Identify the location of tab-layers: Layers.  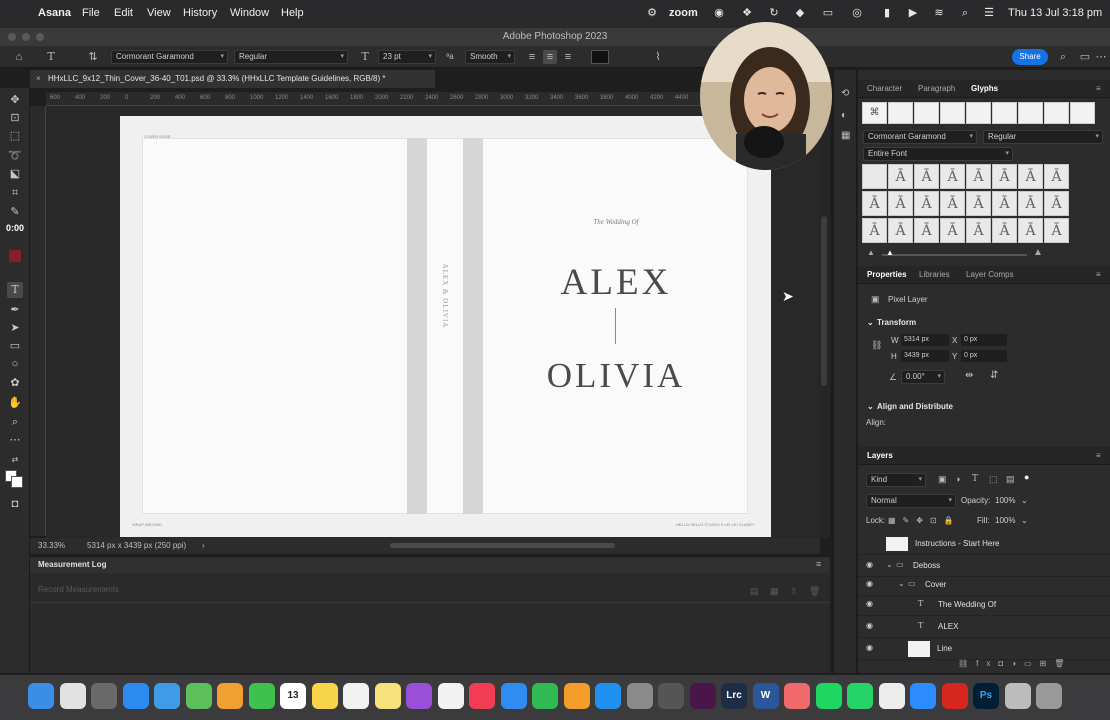
(880, 455).